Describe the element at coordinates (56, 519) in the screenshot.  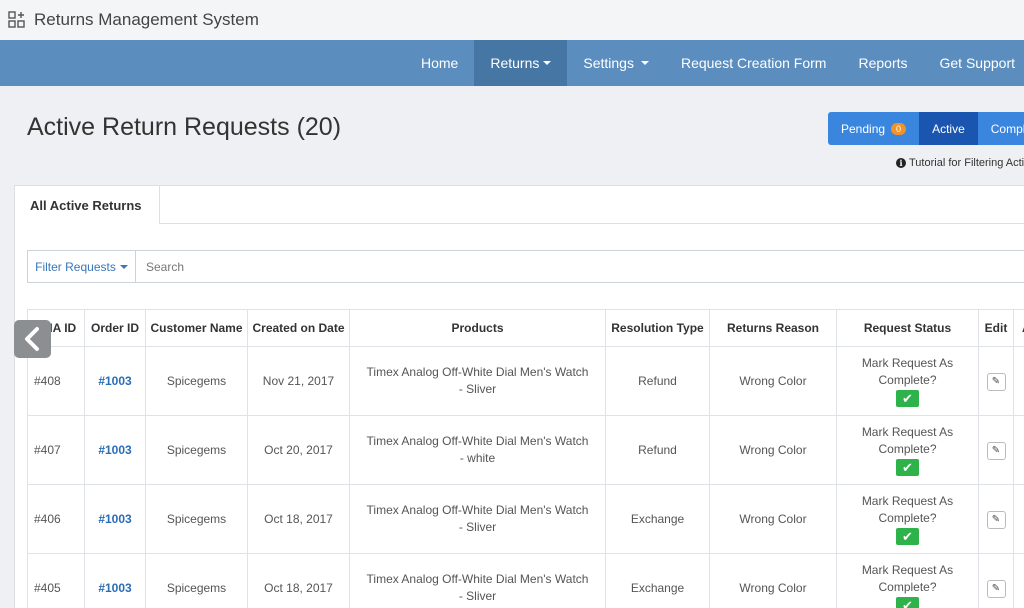
I see `rma-id-cell: #406` at that location.